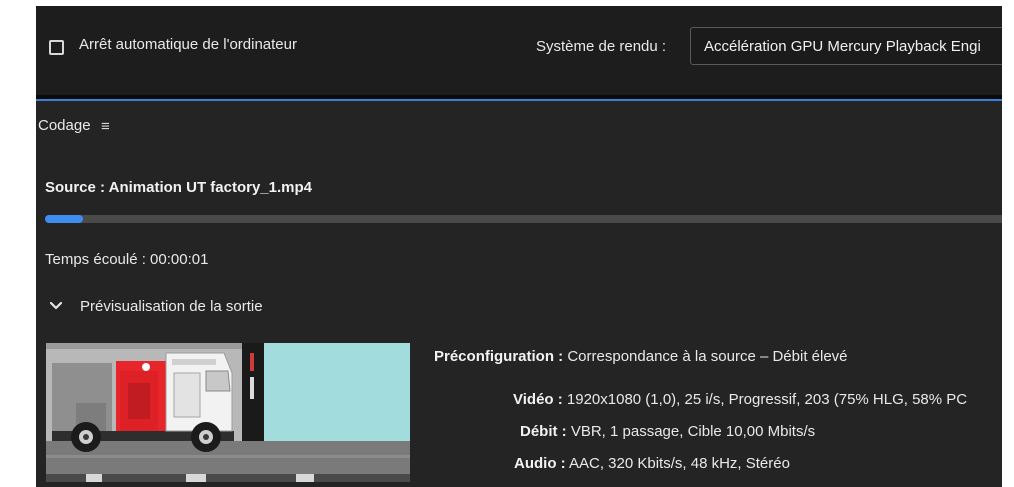 The width and height of the screenshot is (1014, 487). I want to click on elapsed-time: Temps écoulé : 00:00:01, so click(127, 259).